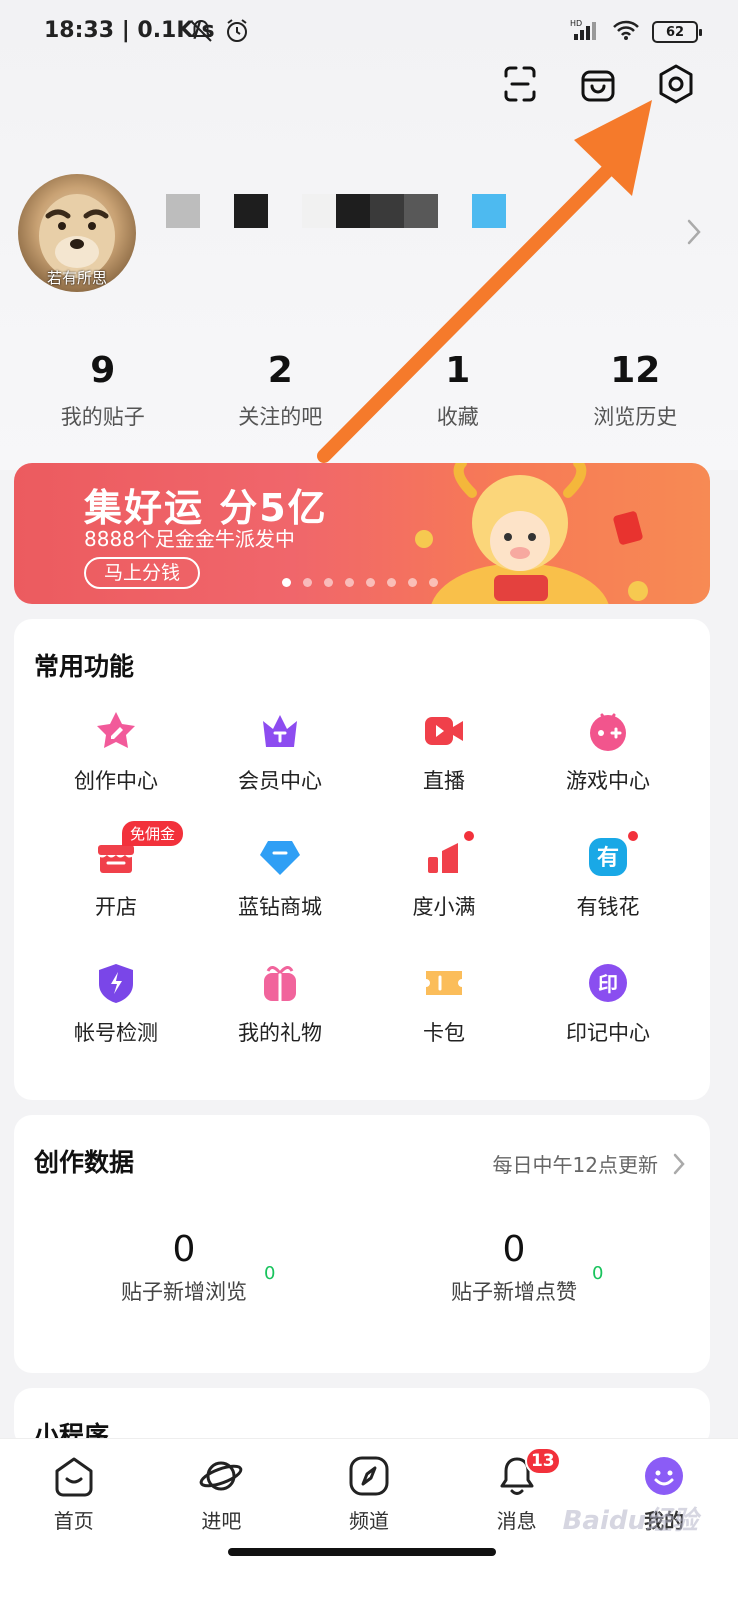 The width and height of the screenshot is (738, 1600). I want to click on settings-icon, so click(676, 84).